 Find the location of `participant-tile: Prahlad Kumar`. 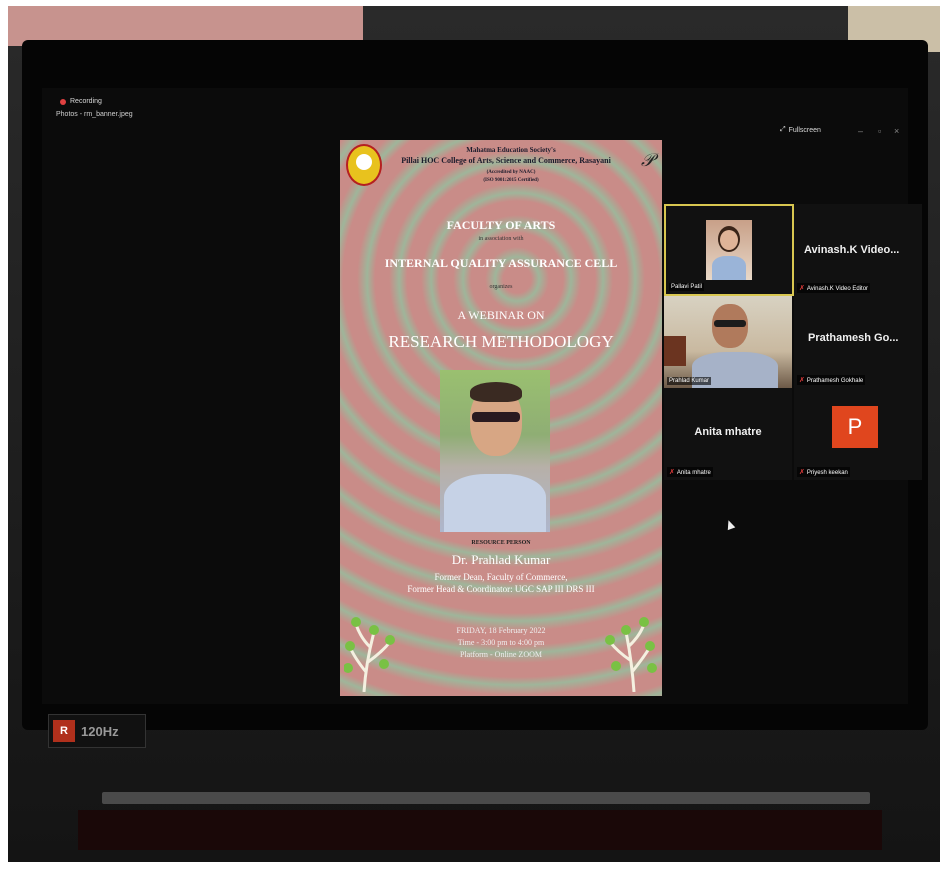

participant-tile: Prahlad Kumar is located at coordinates (728, 342).